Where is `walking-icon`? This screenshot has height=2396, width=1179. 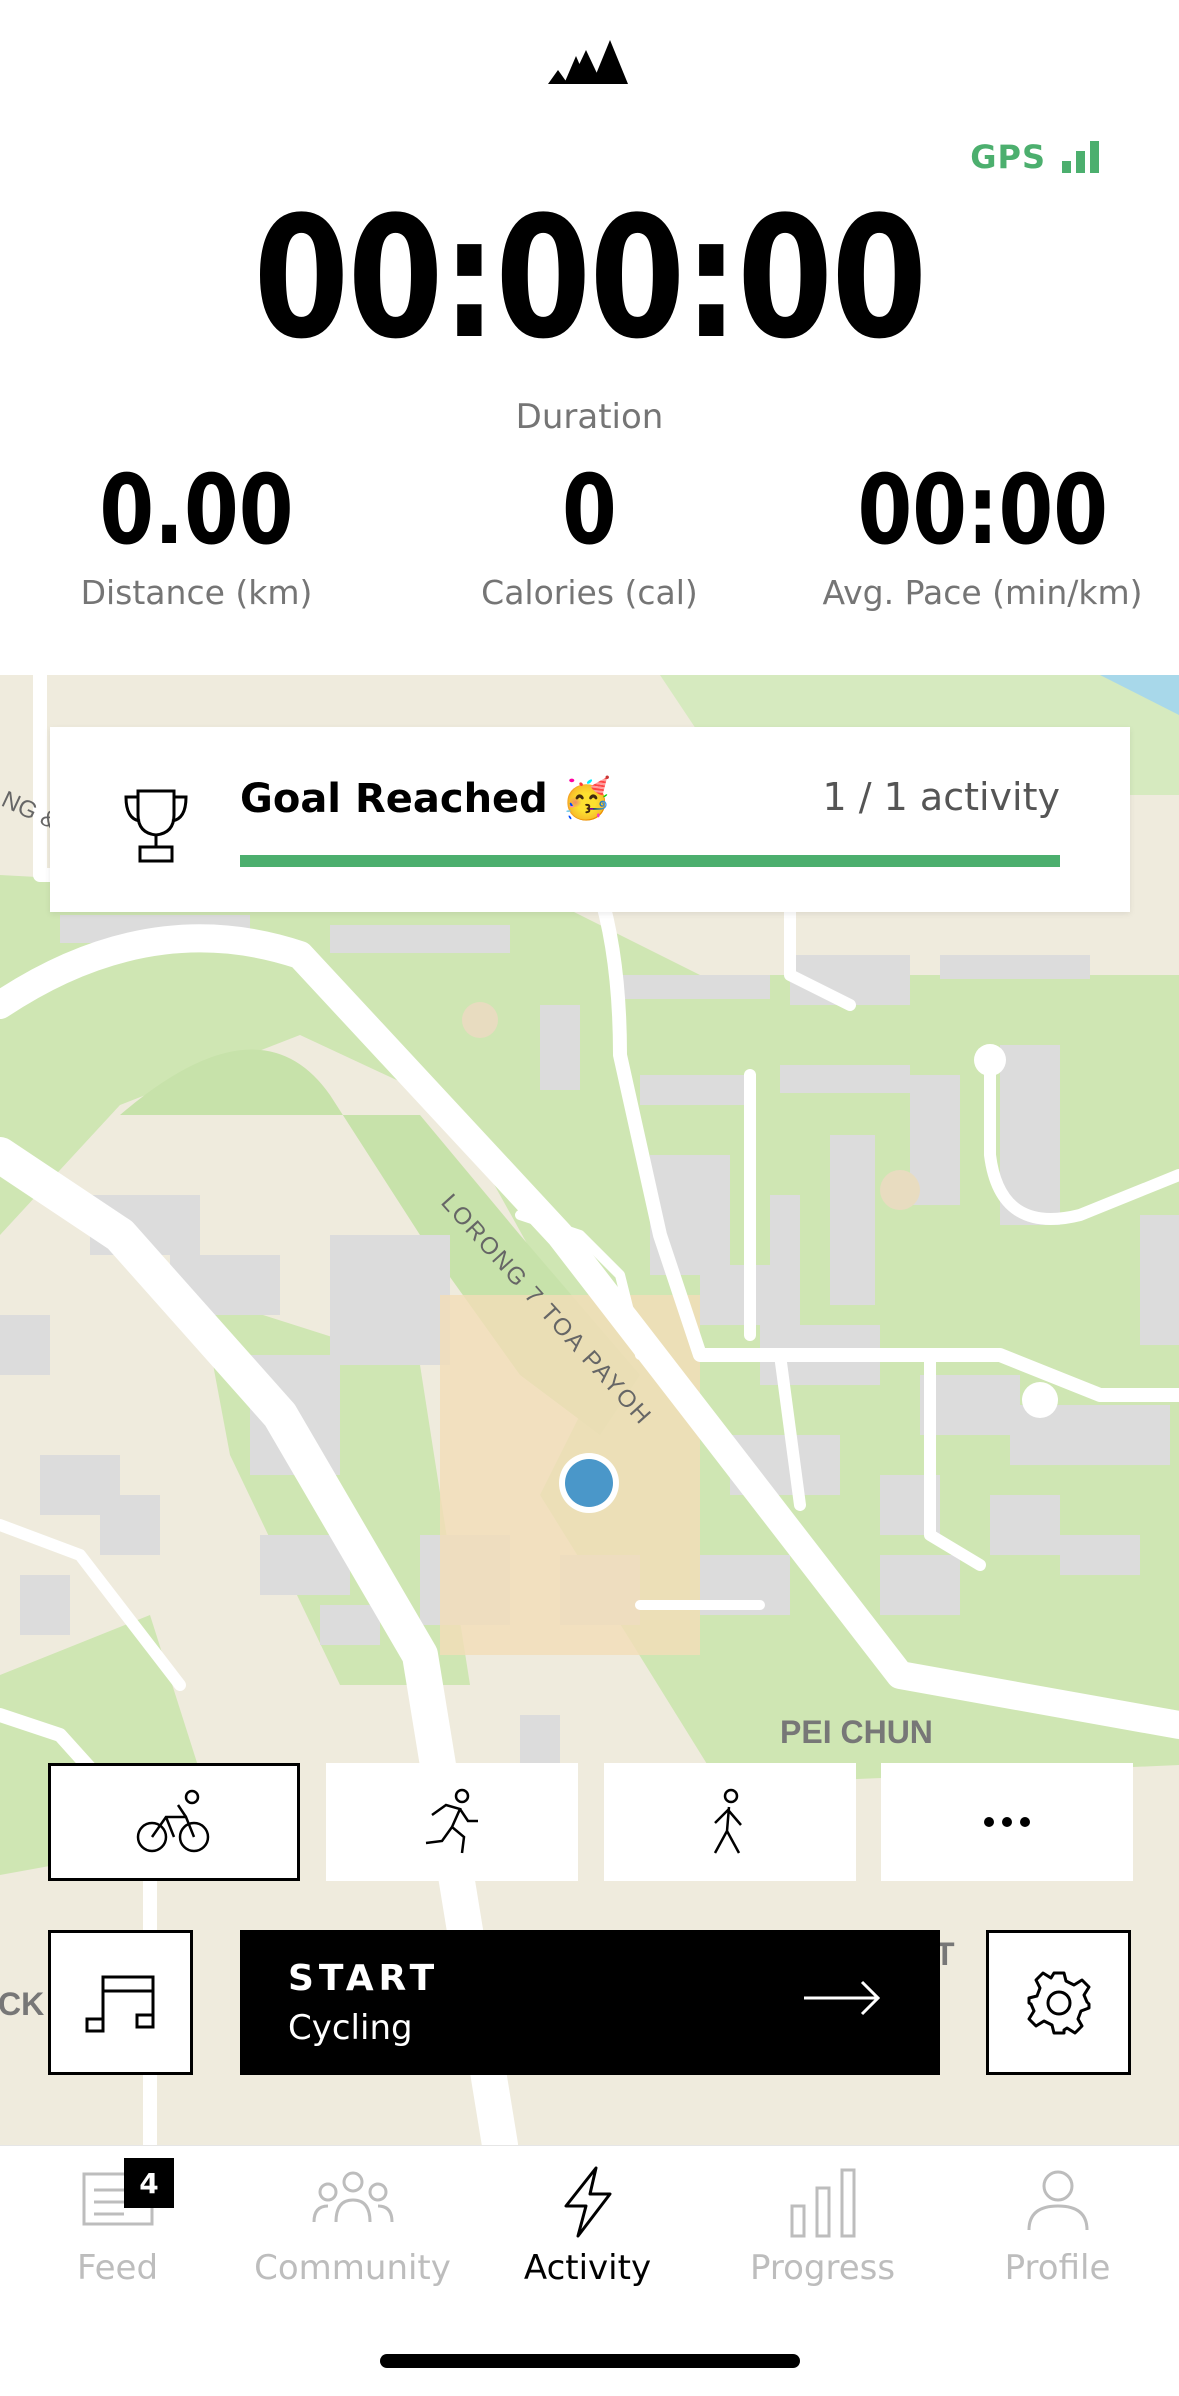 walking-icon is located at coordinates (727, 1821).